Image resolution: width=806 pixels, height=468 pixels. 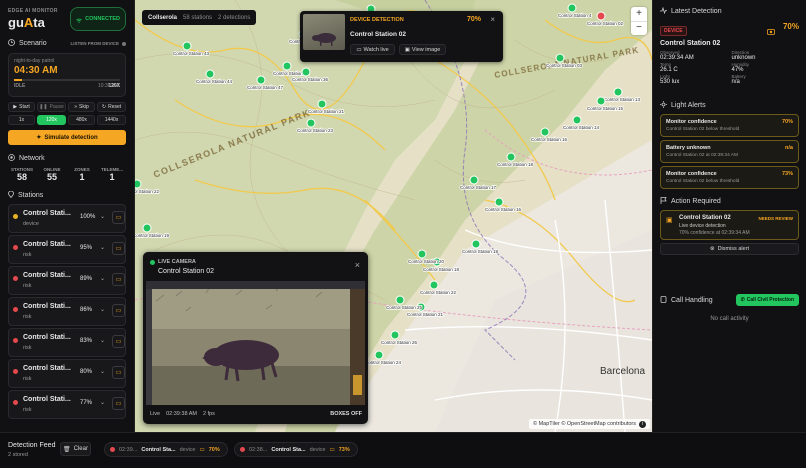 What do you see at coordinates (357, 265) in the screenshot?
I see `live-camera-close-button: ×` at bounding box center [357, 265].